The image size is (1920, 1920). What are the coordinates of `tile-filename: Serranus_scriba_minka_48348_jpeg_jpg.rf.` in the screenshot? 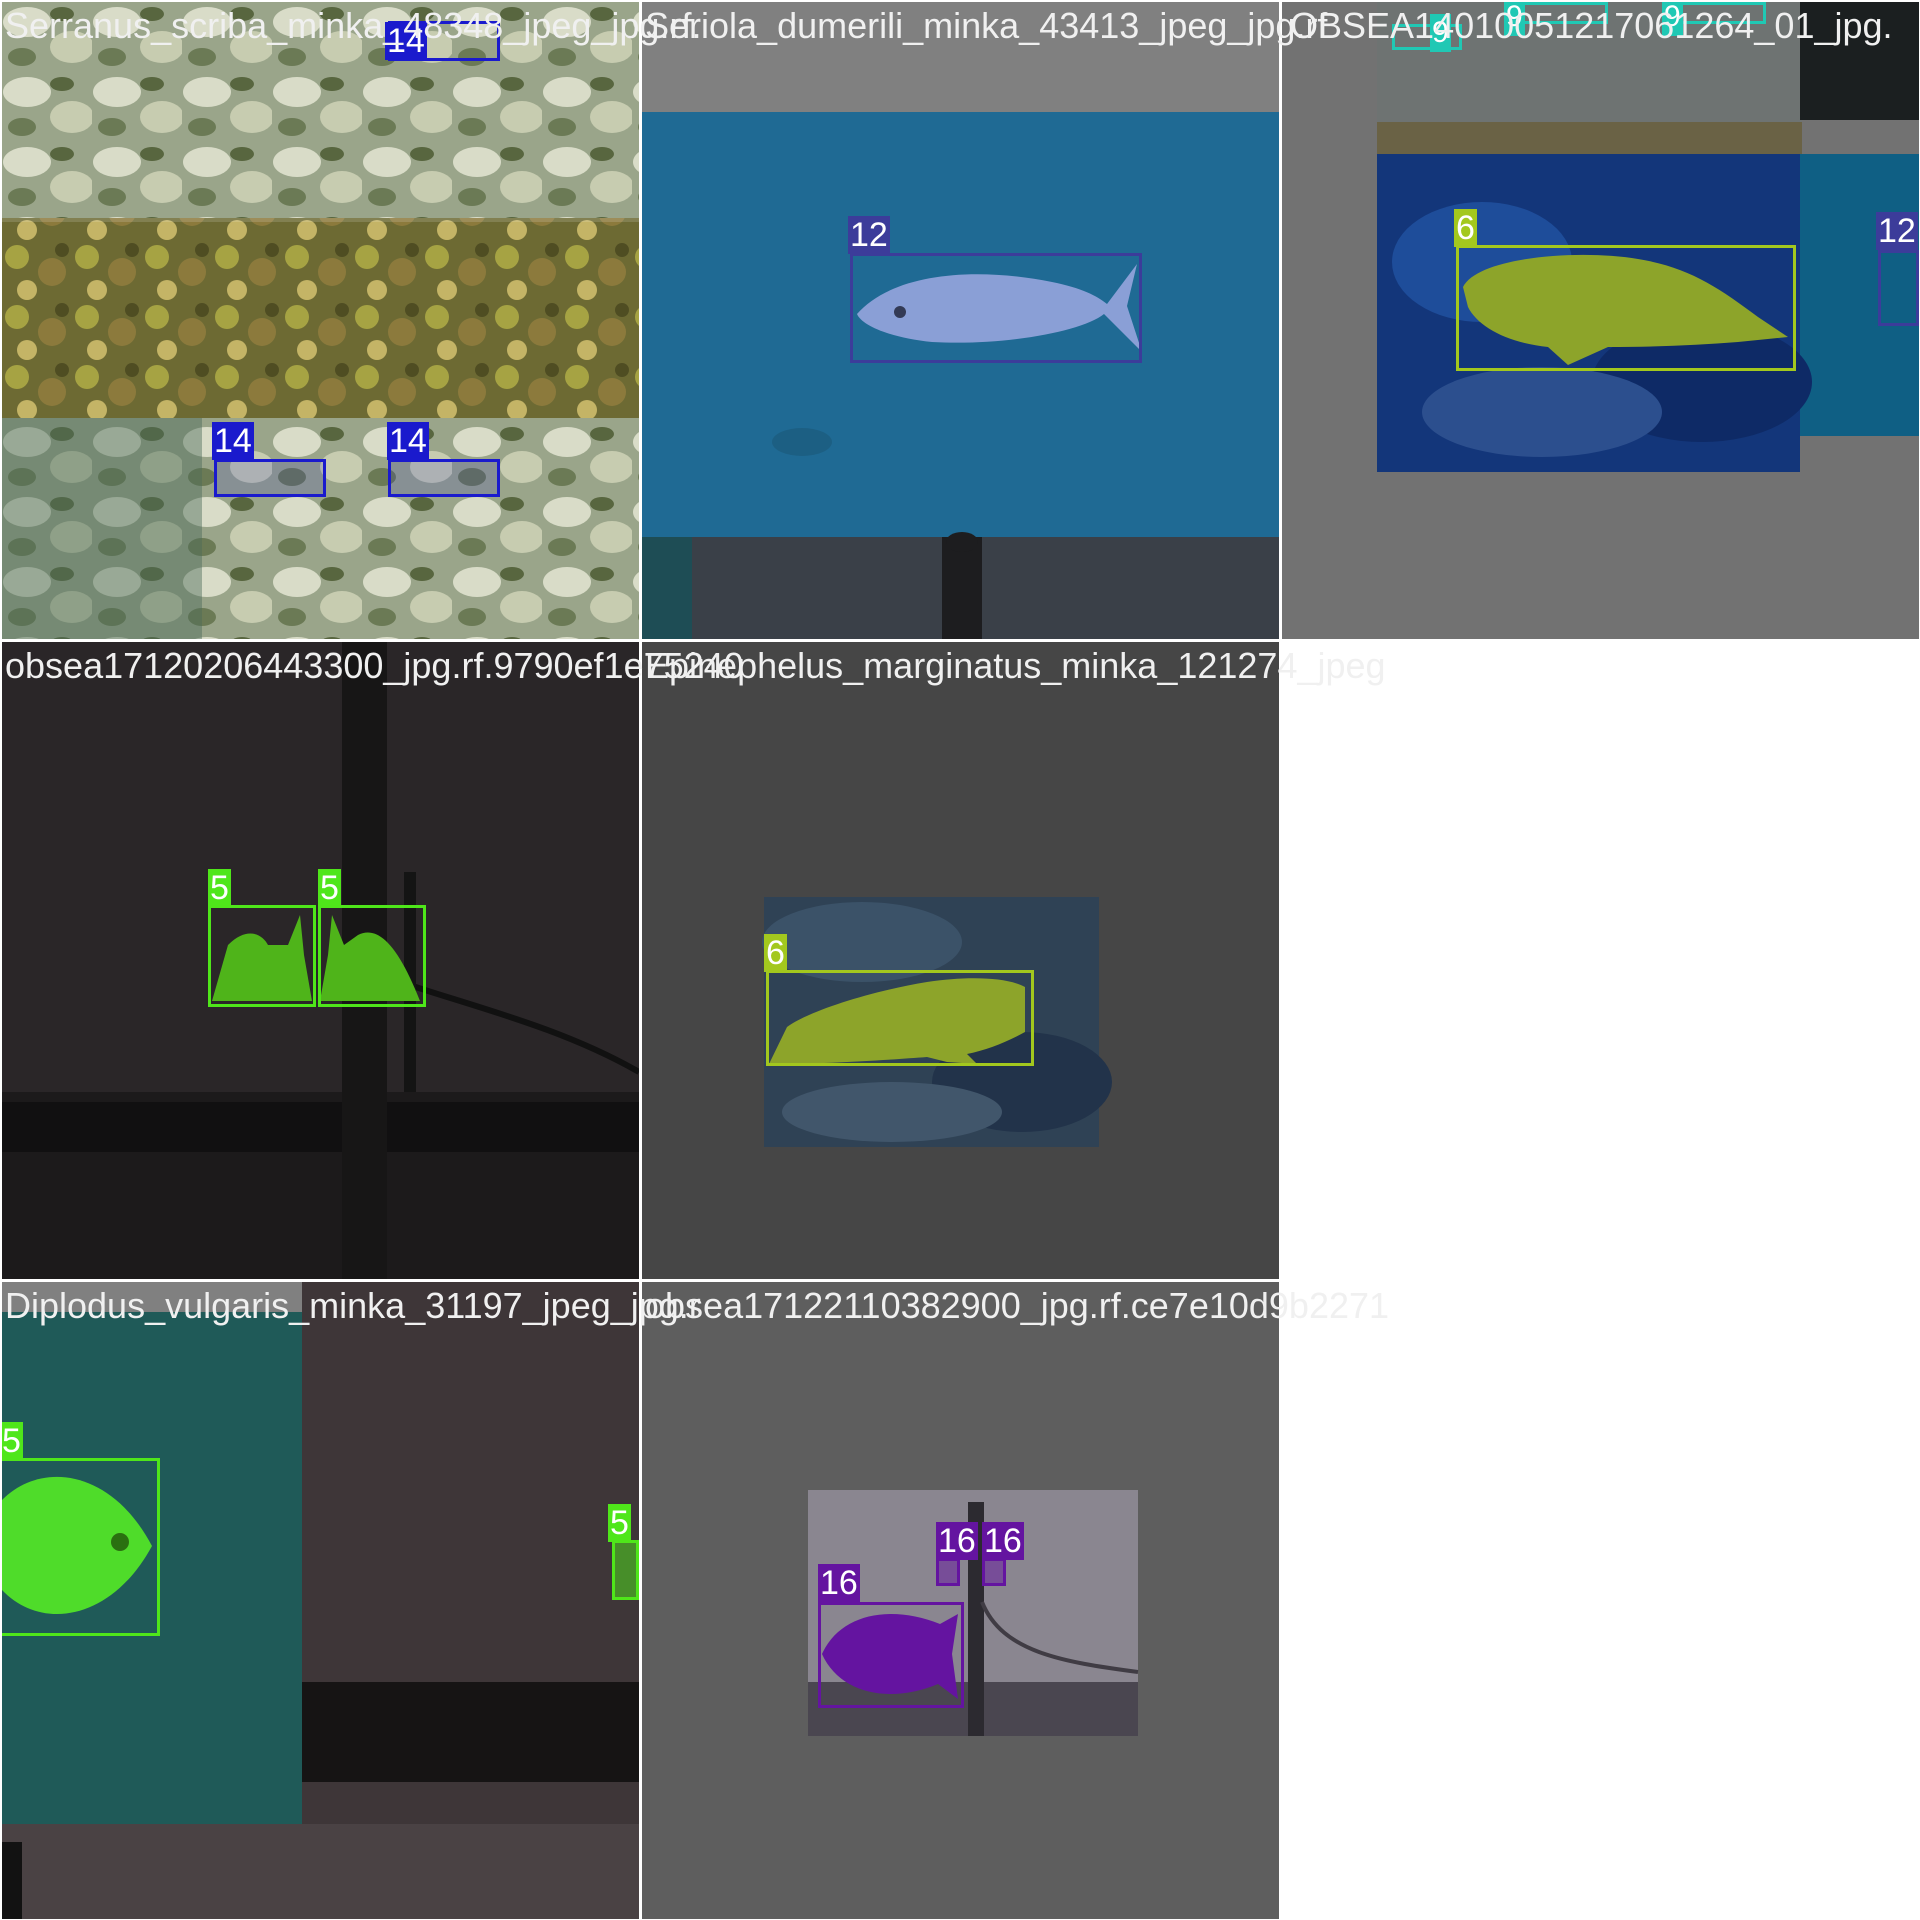 It's located at (353, 25).